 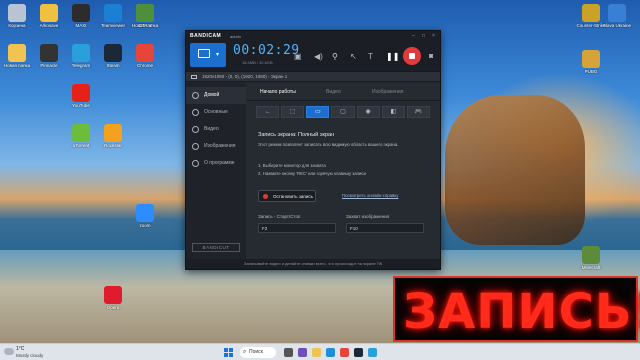 What do you see at coordinates (228, 352) in the screenshot?
I see `windows-start-icon` at bounding box center [228, 352].